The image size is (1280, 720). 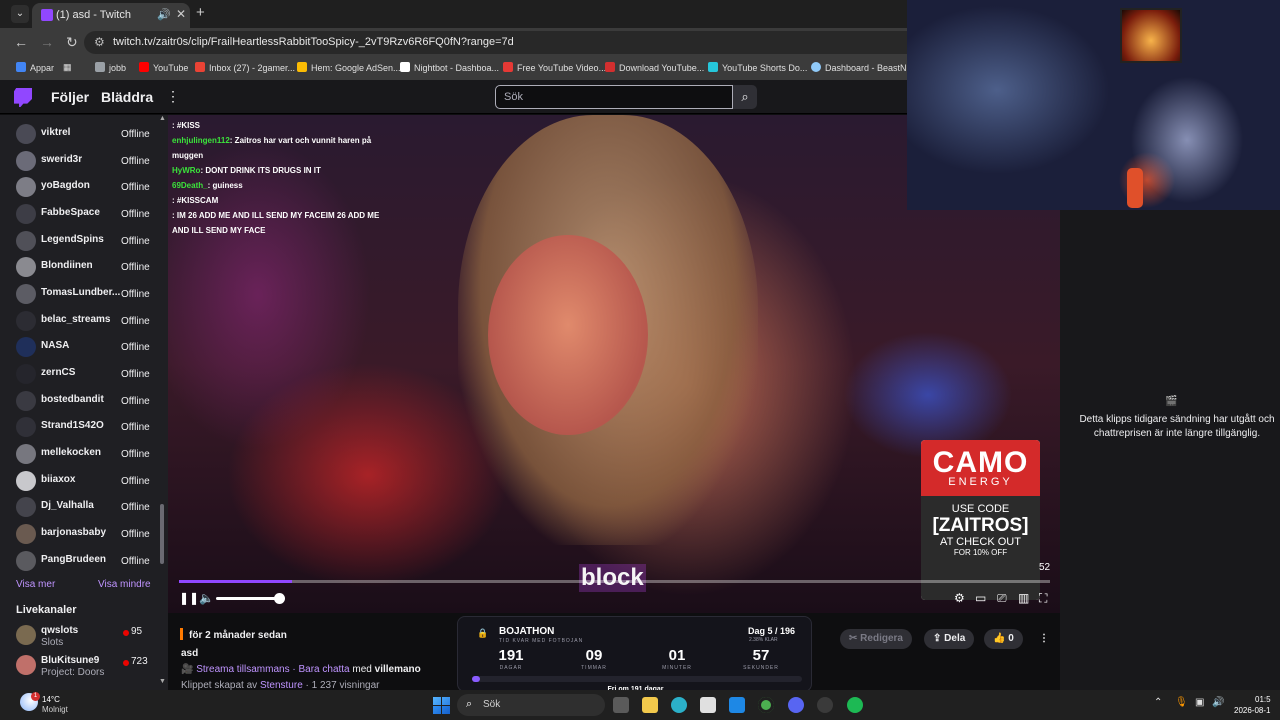 What do you see at coordinates (35, 584) in the screenshot?
I see `show-more-link: Visa mer` at bounding box center [35, 584].